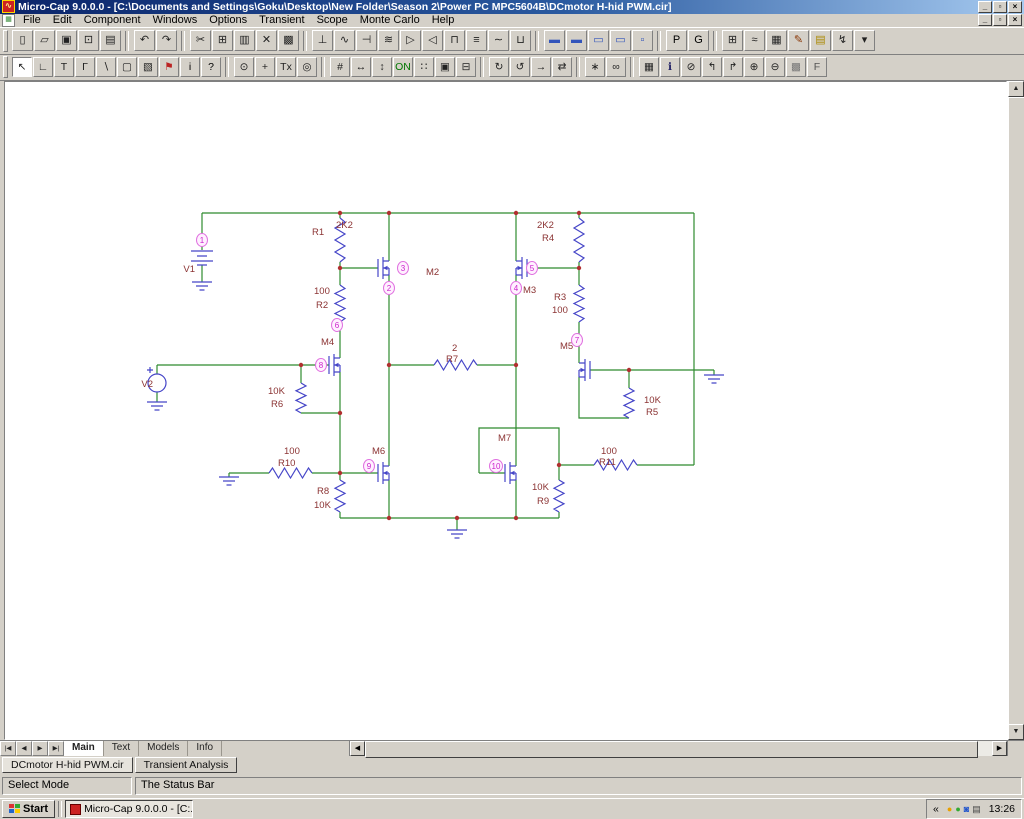  I want to click on waveform-button: ≈, so click(754, 41).